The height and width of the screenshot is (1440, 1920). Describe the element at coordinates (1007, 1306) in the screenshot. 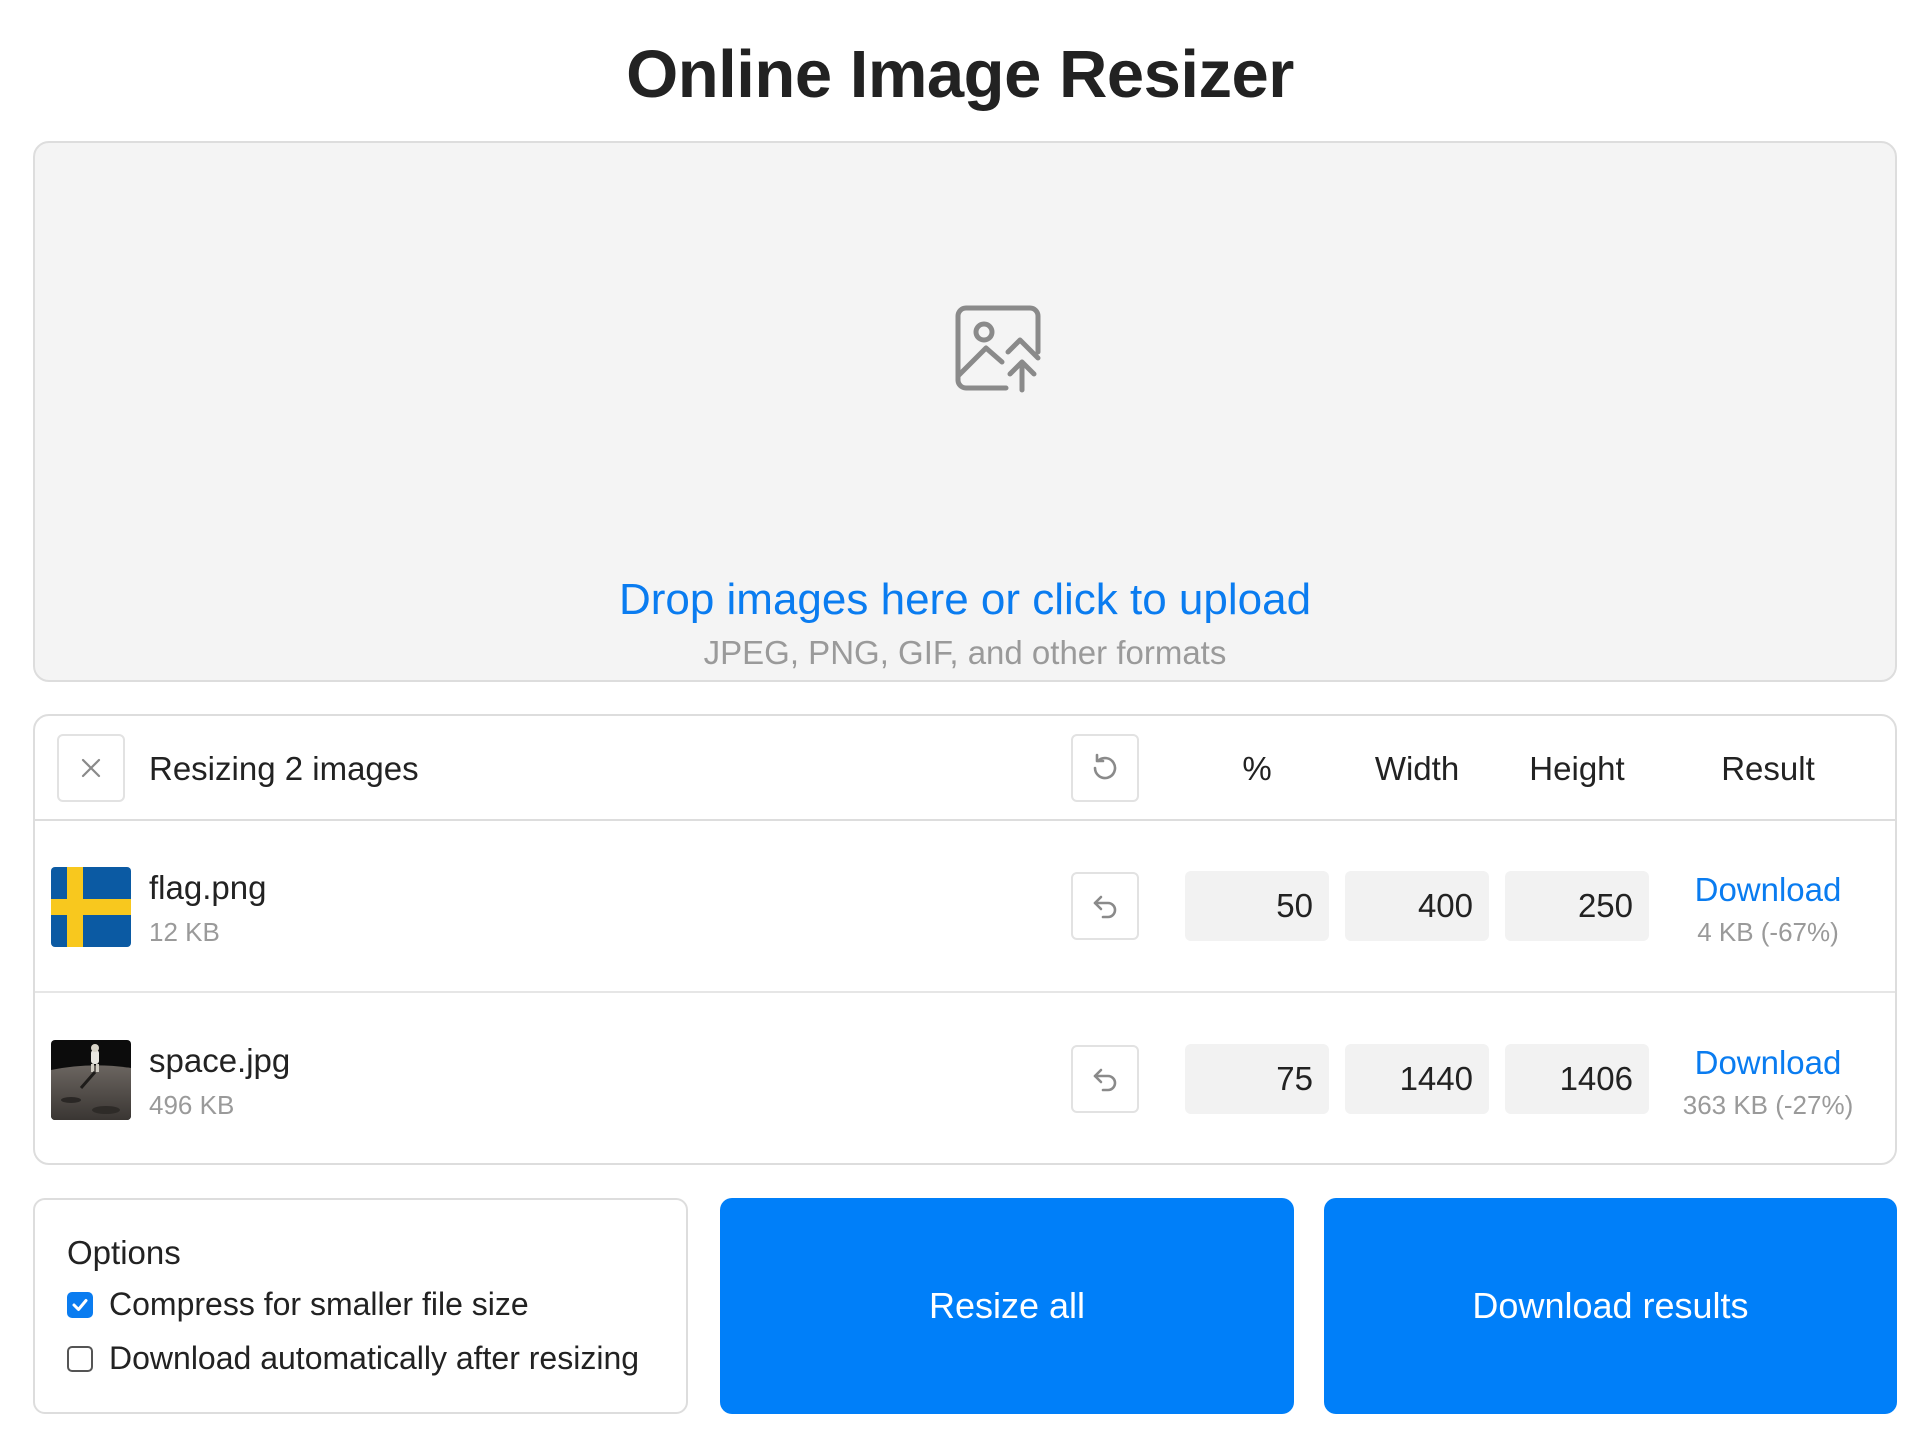

I see `resize-all-button: Resize all` at that location.